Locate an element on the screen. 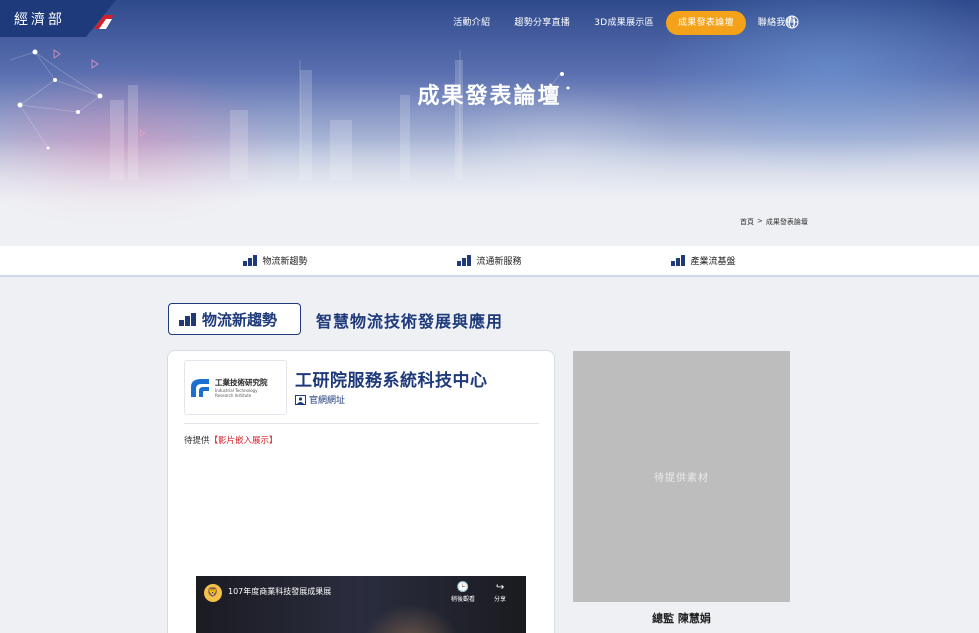 The width and height of the screenshot is (979, 633). logo-mark-icon is located at coordinates (104, 22).